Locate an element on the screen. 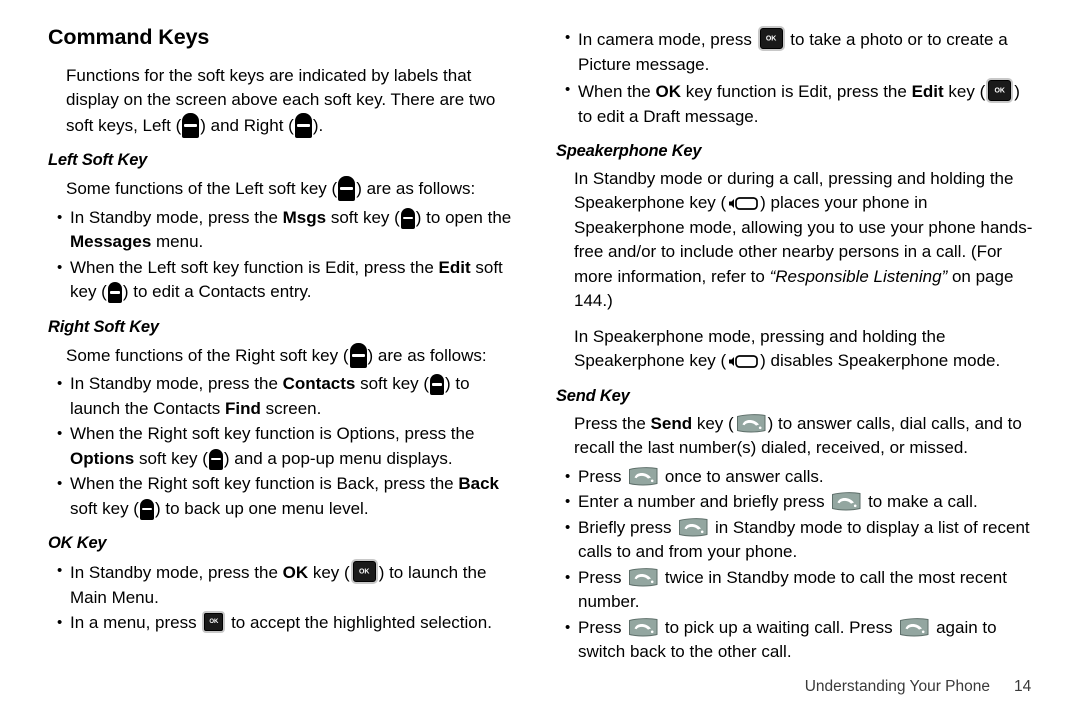 The height and width of the screenshot is (720, 1080). bullet-text-1: In a menu, press is located at coordinates (136, 623).